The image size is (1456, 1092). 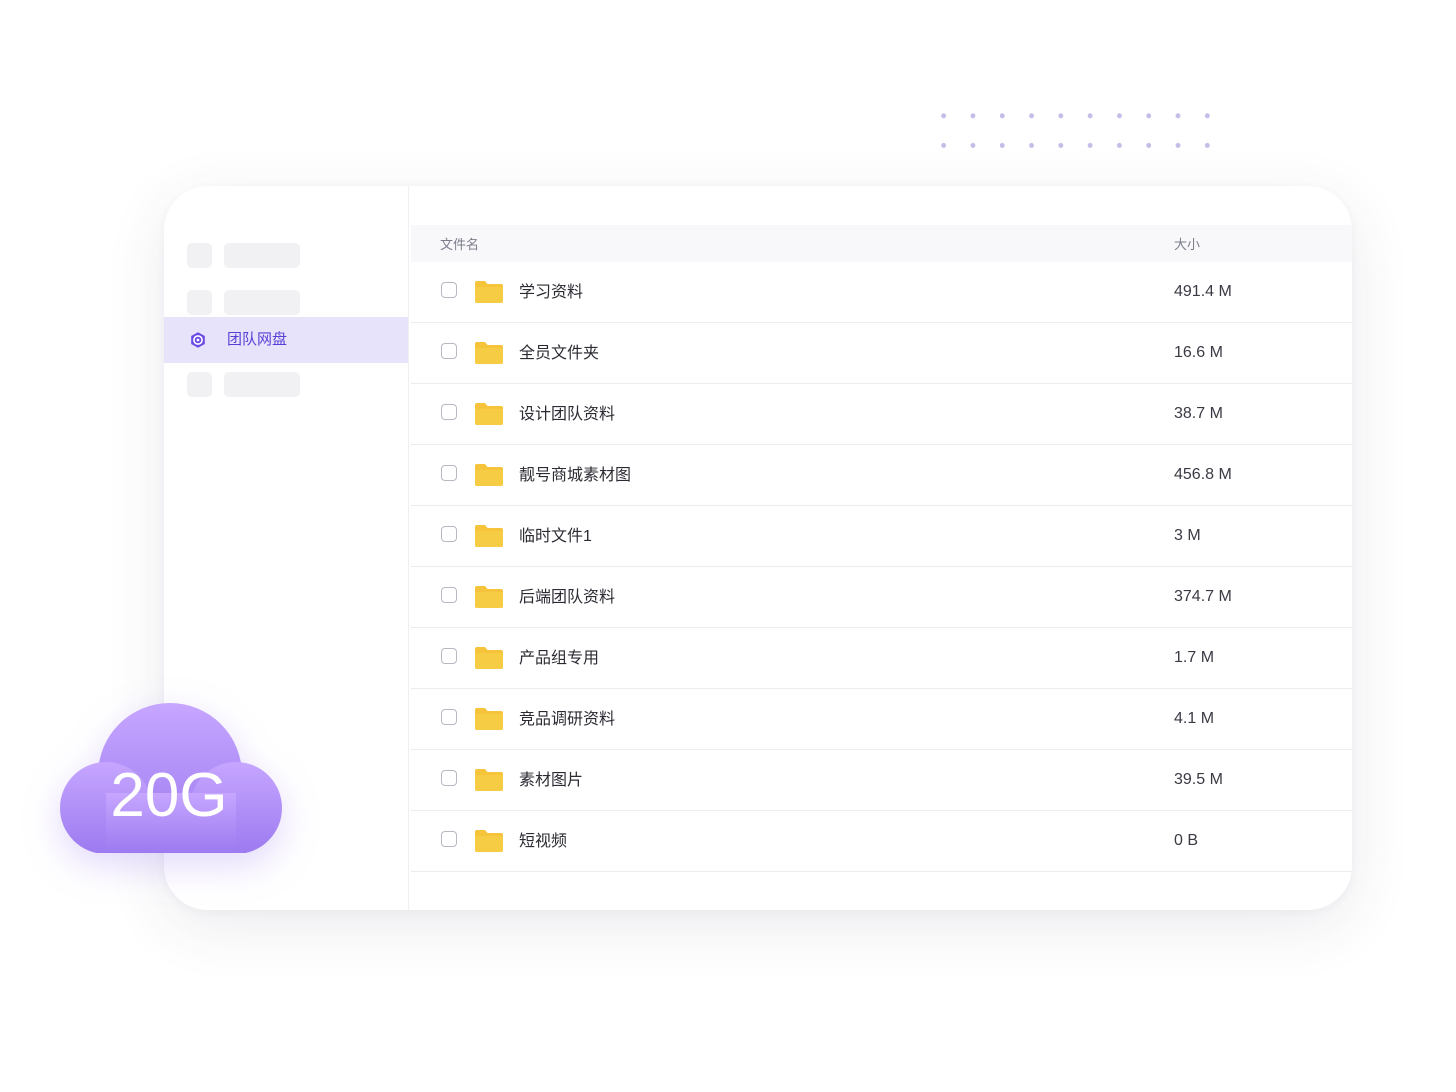 What do you see at coordinates (1198, 352) in the screenshot?
I see `file-size: 16.6 M` at bounding box center [1198, 352].